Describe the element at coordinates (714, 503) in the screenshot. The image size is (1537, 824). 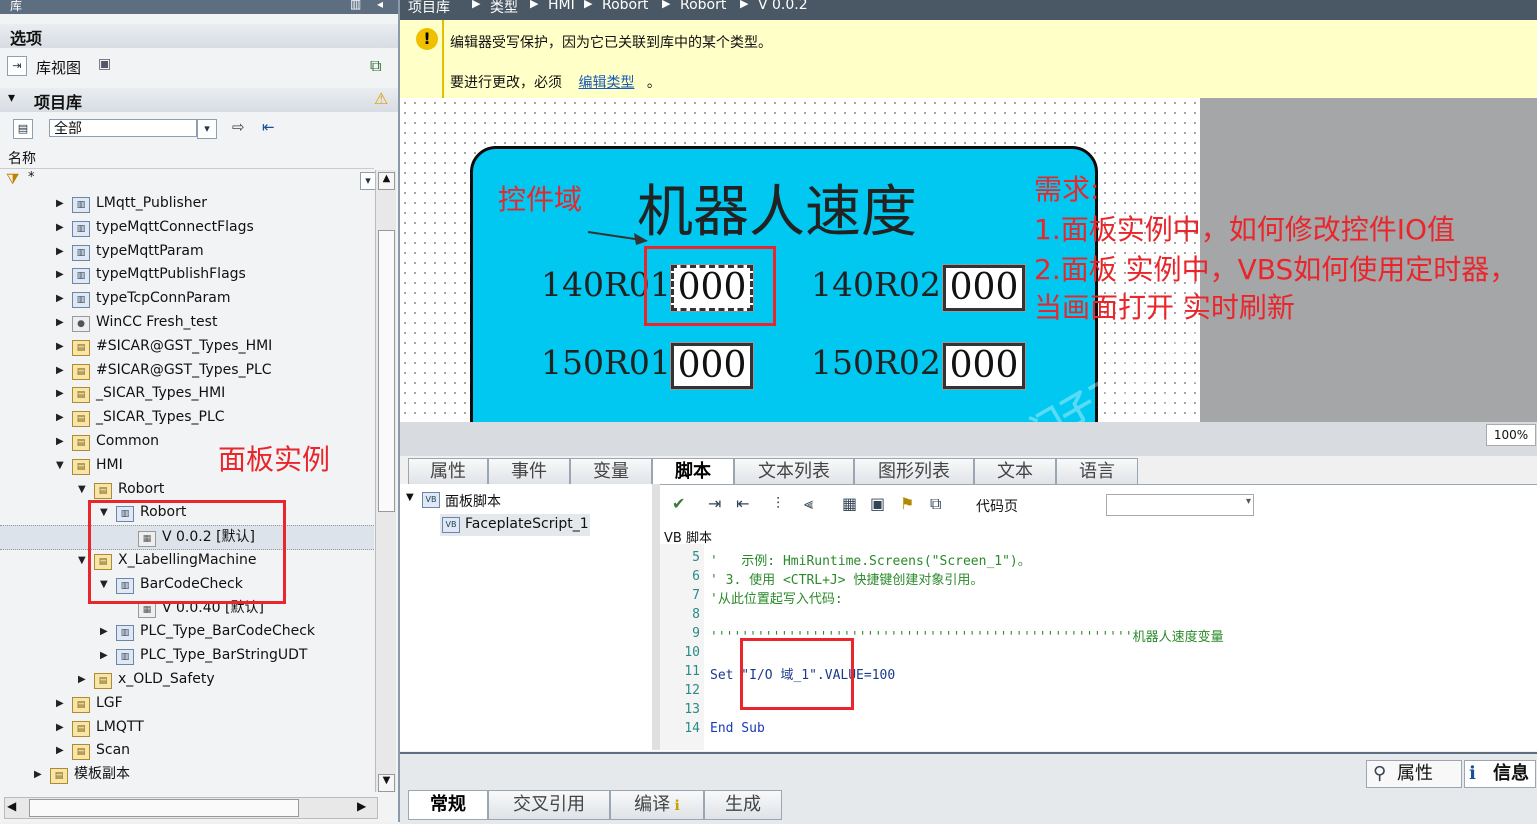
I see `indent-icon: ⇥` at that location.